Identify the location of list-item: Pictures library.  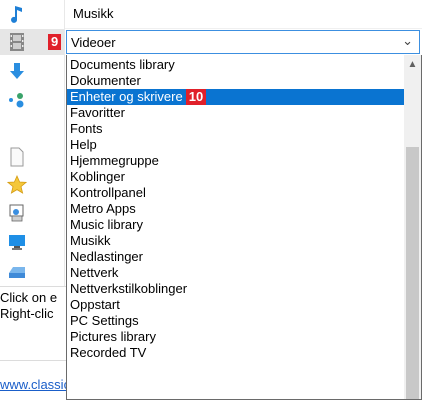
(235, 337).